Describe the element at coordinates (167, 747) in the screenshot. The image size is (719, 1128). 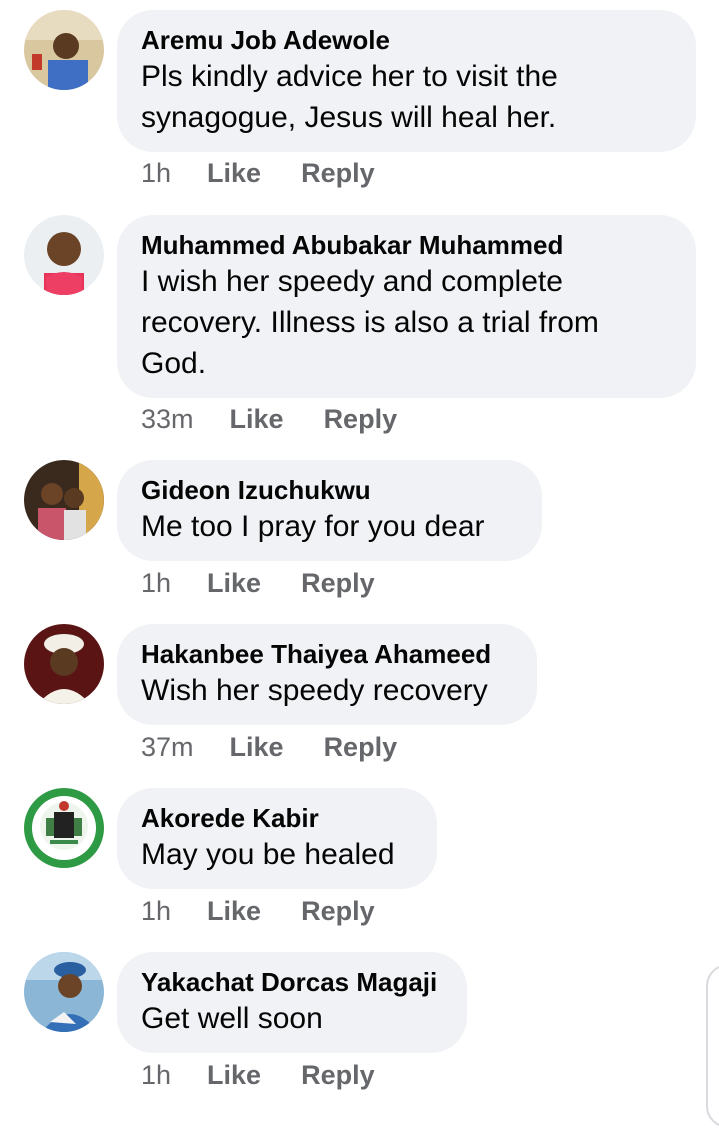
I see `comment-timestamp: 37m` at that location.